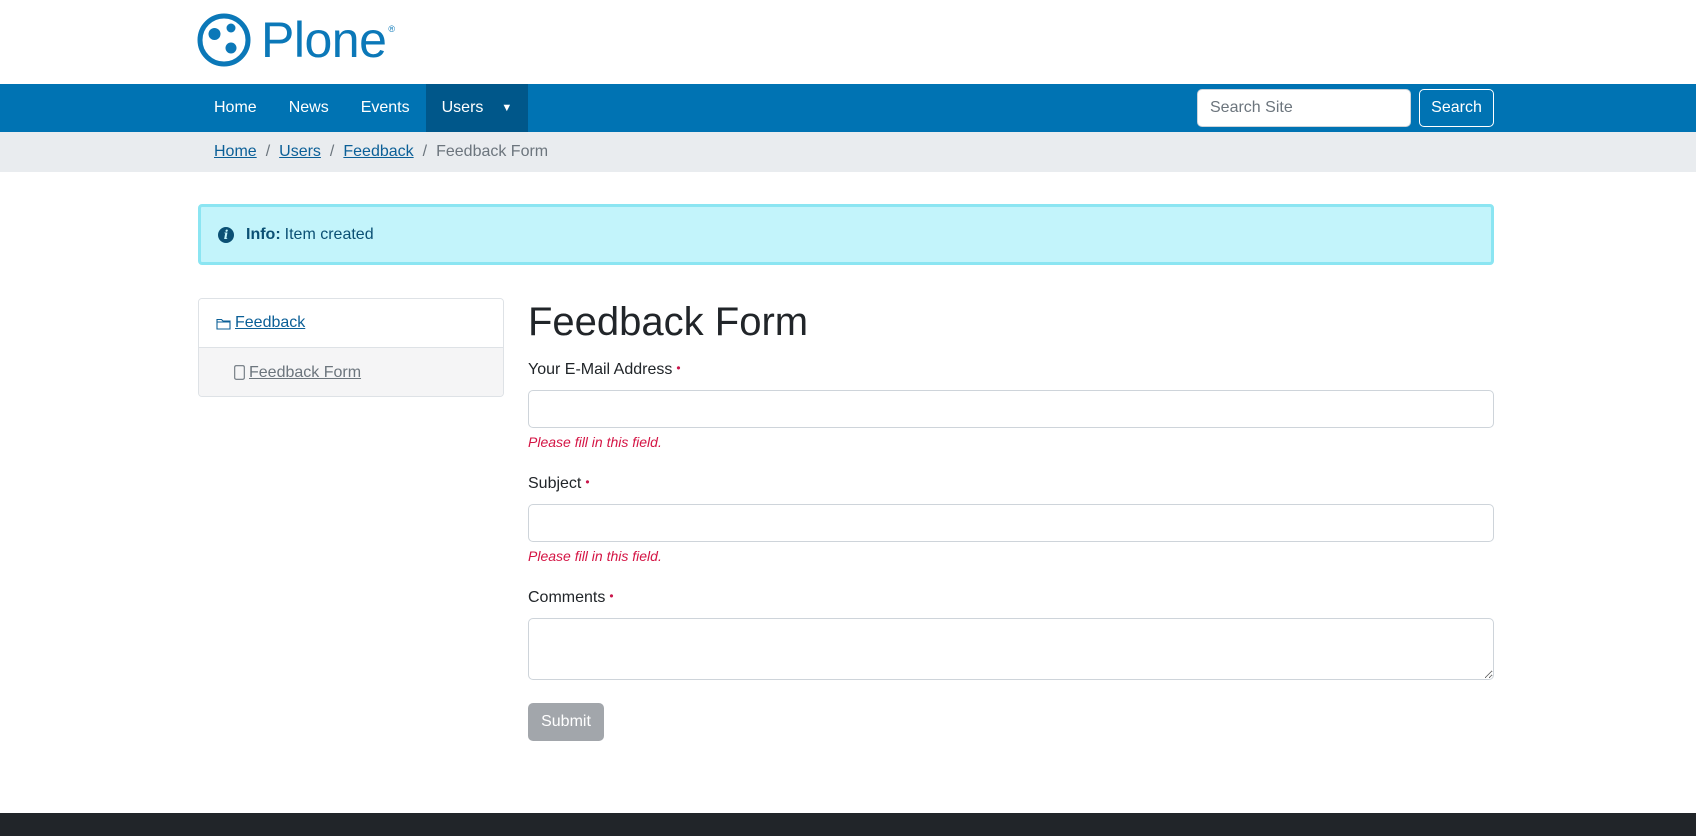 This screenshot has width=1696, height=836. I want to click on site-footer, so click(848, 824).